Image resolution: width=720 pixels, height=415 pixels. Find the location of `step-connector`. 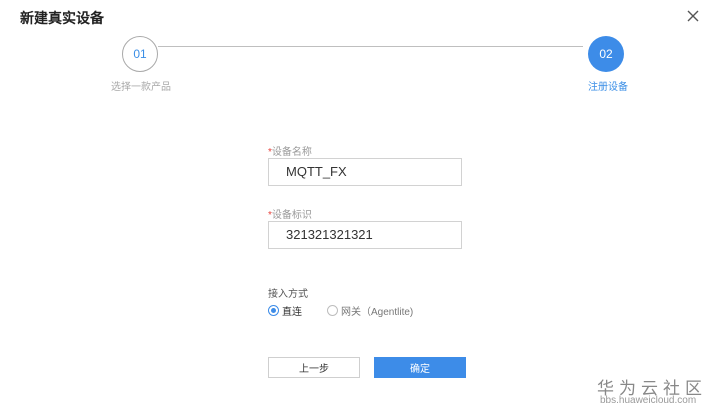

step-connector is located at coordinates (370, 46).